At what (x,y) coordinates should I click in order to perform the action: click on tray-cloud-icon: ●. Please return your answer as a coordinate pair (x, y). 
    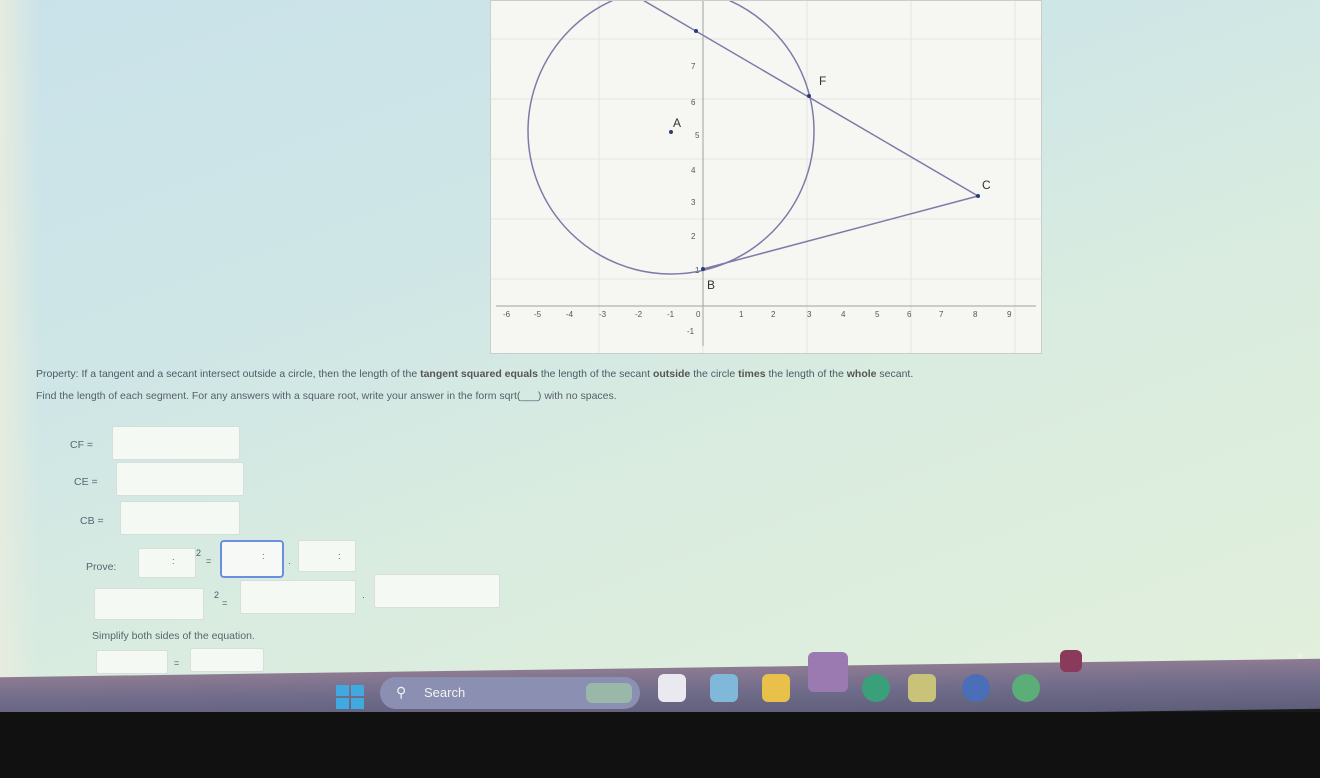
    Looking at the image, I should click on (1299, 655).